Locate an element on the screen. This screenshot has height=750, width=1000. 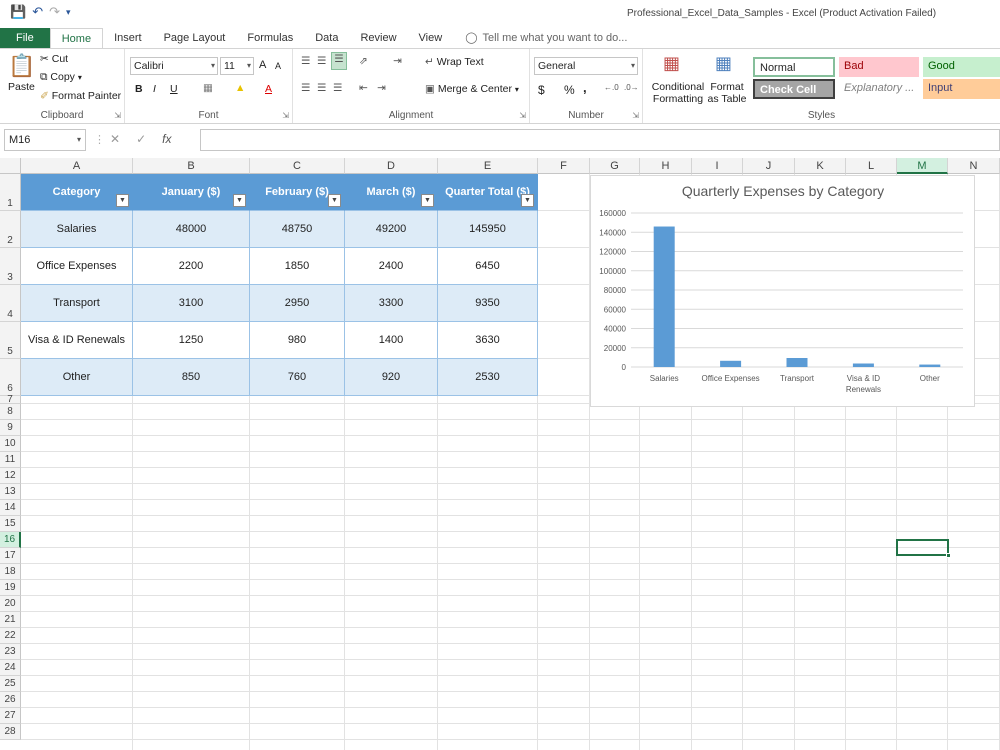
row-header-10: 10 is located at coordinates (10, 444).